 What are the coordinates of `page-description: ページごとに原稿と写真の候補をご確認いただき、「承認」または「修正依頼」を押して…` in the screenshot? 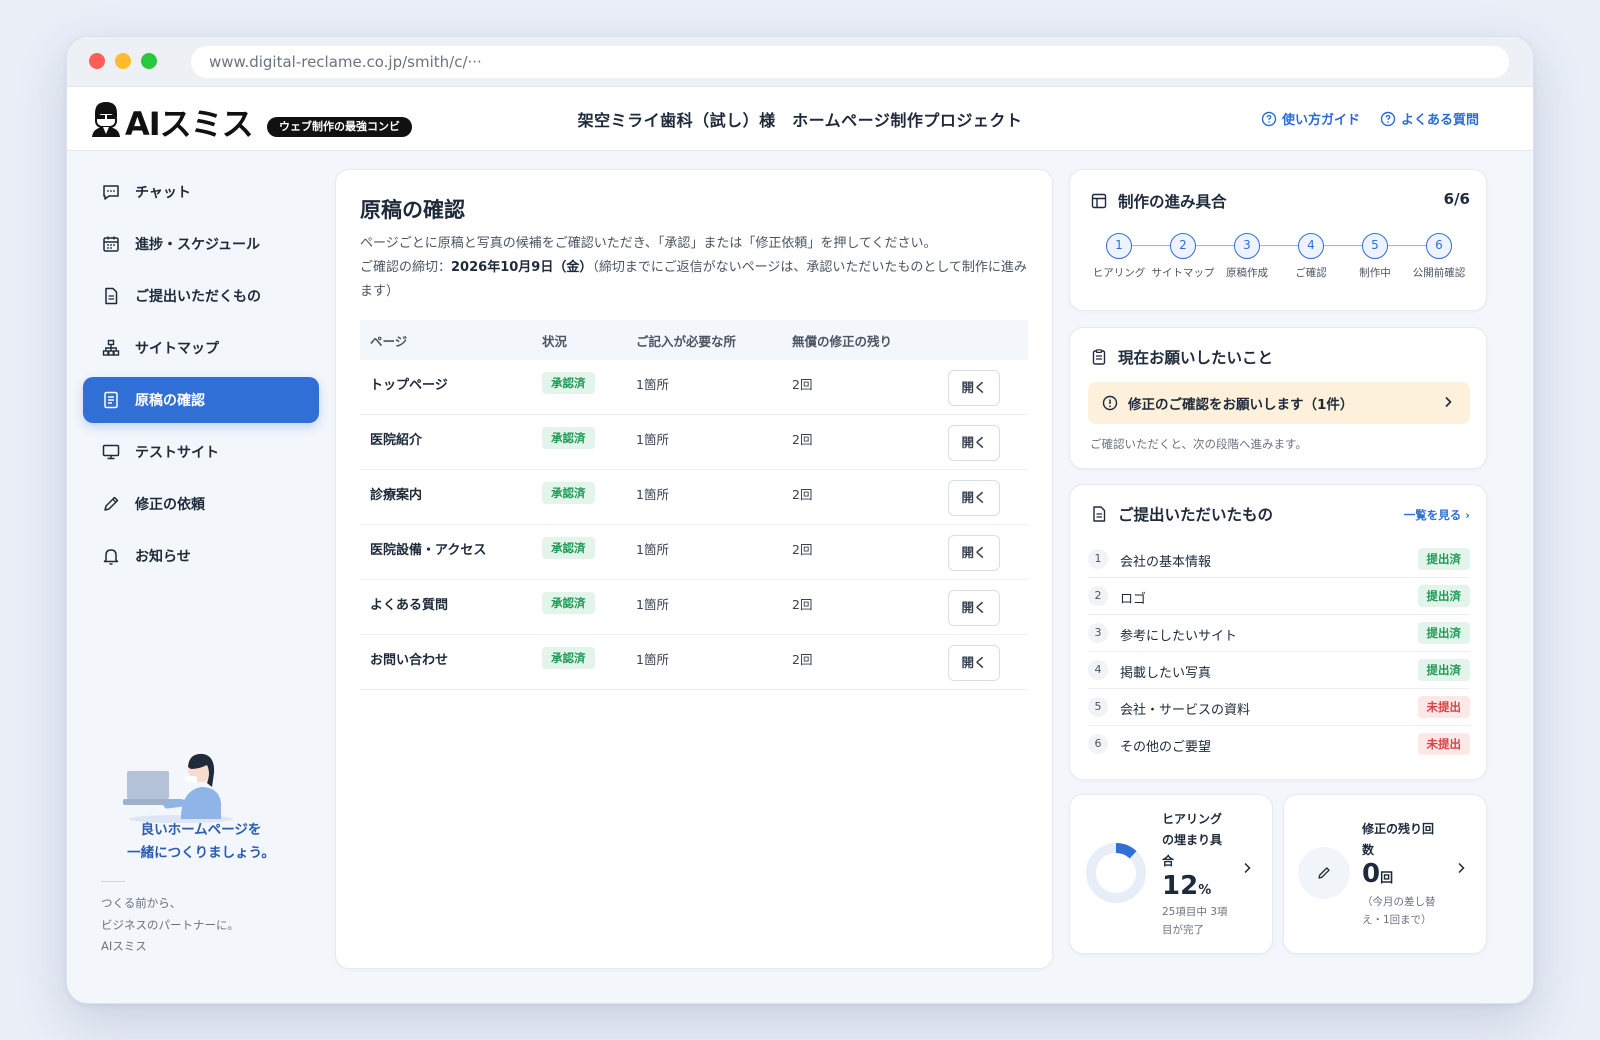 It's located at (695, 268).